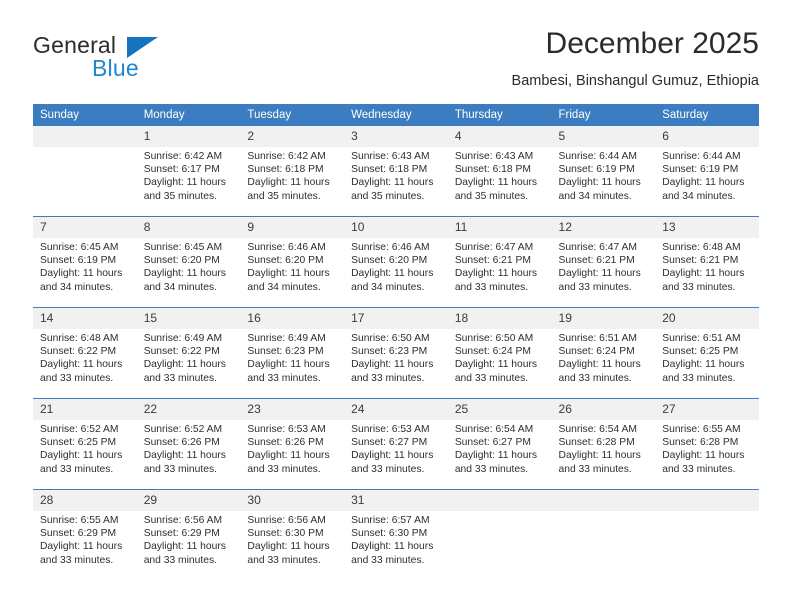 This screenshot has width=792, height=612. Describe the element at coordinates (292, 115) in the screenshot. I see `weekday-header-tuesday: Tuesday` at that location.